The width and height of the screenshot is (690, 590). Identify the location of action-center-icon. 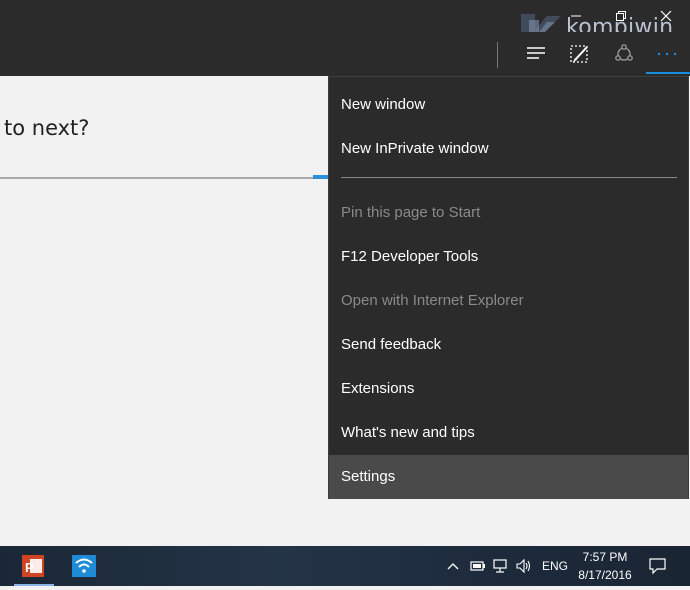
(658, 566).